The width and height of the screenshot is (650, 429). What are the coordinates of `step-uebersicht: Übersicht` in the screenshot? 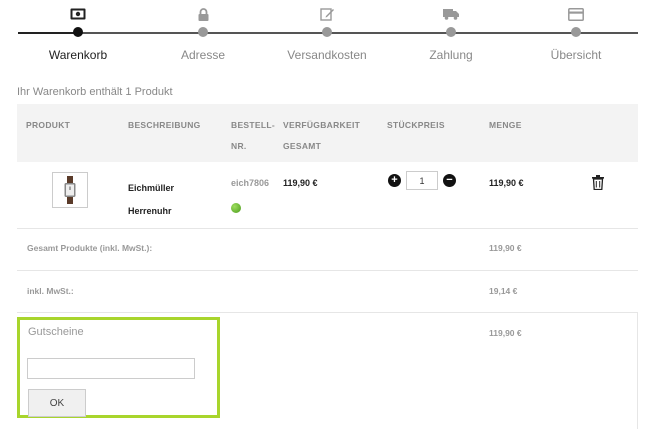 It's located at (576, 31).